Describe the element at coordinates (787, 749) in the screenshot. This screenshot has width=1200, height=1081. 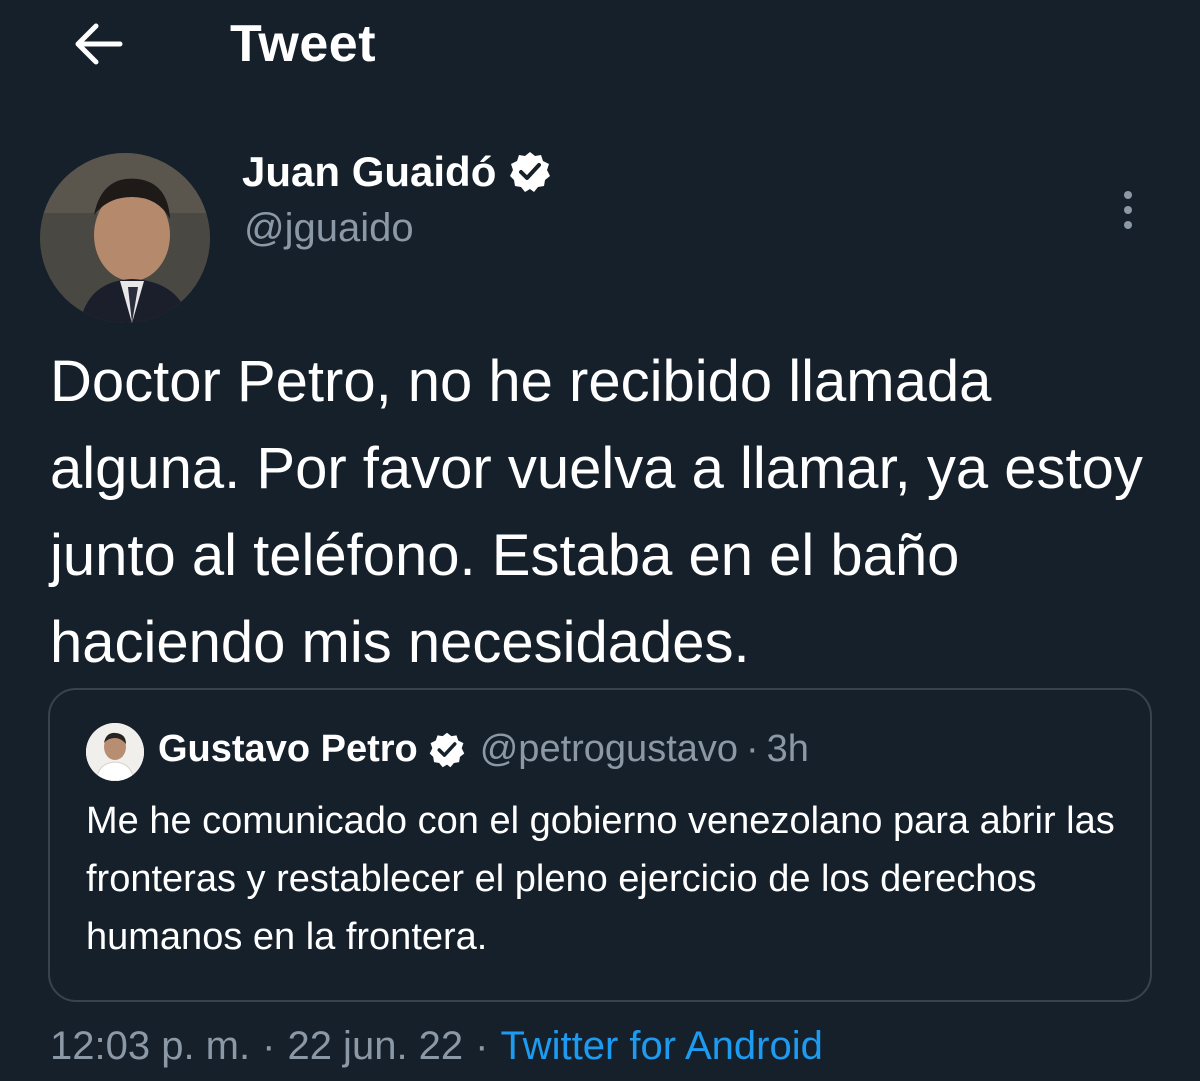
I see `quoted-timestamp: 3h` at that location.